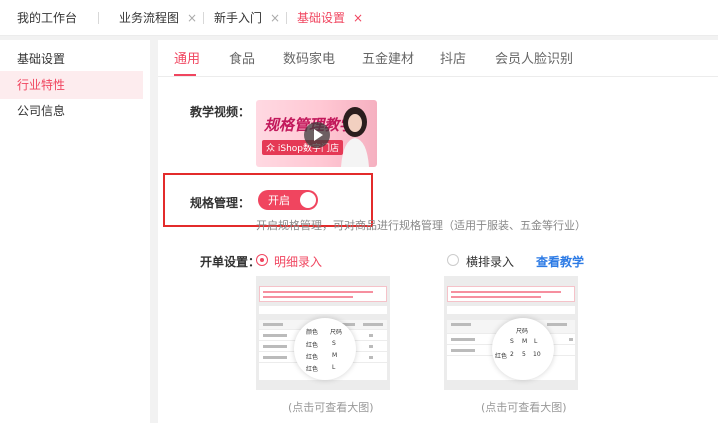  What do you see at coordinates (388, 58) in the screenshot?
I see `subtab-hardware-building: 五金建材` at bounding box center [388, 58].